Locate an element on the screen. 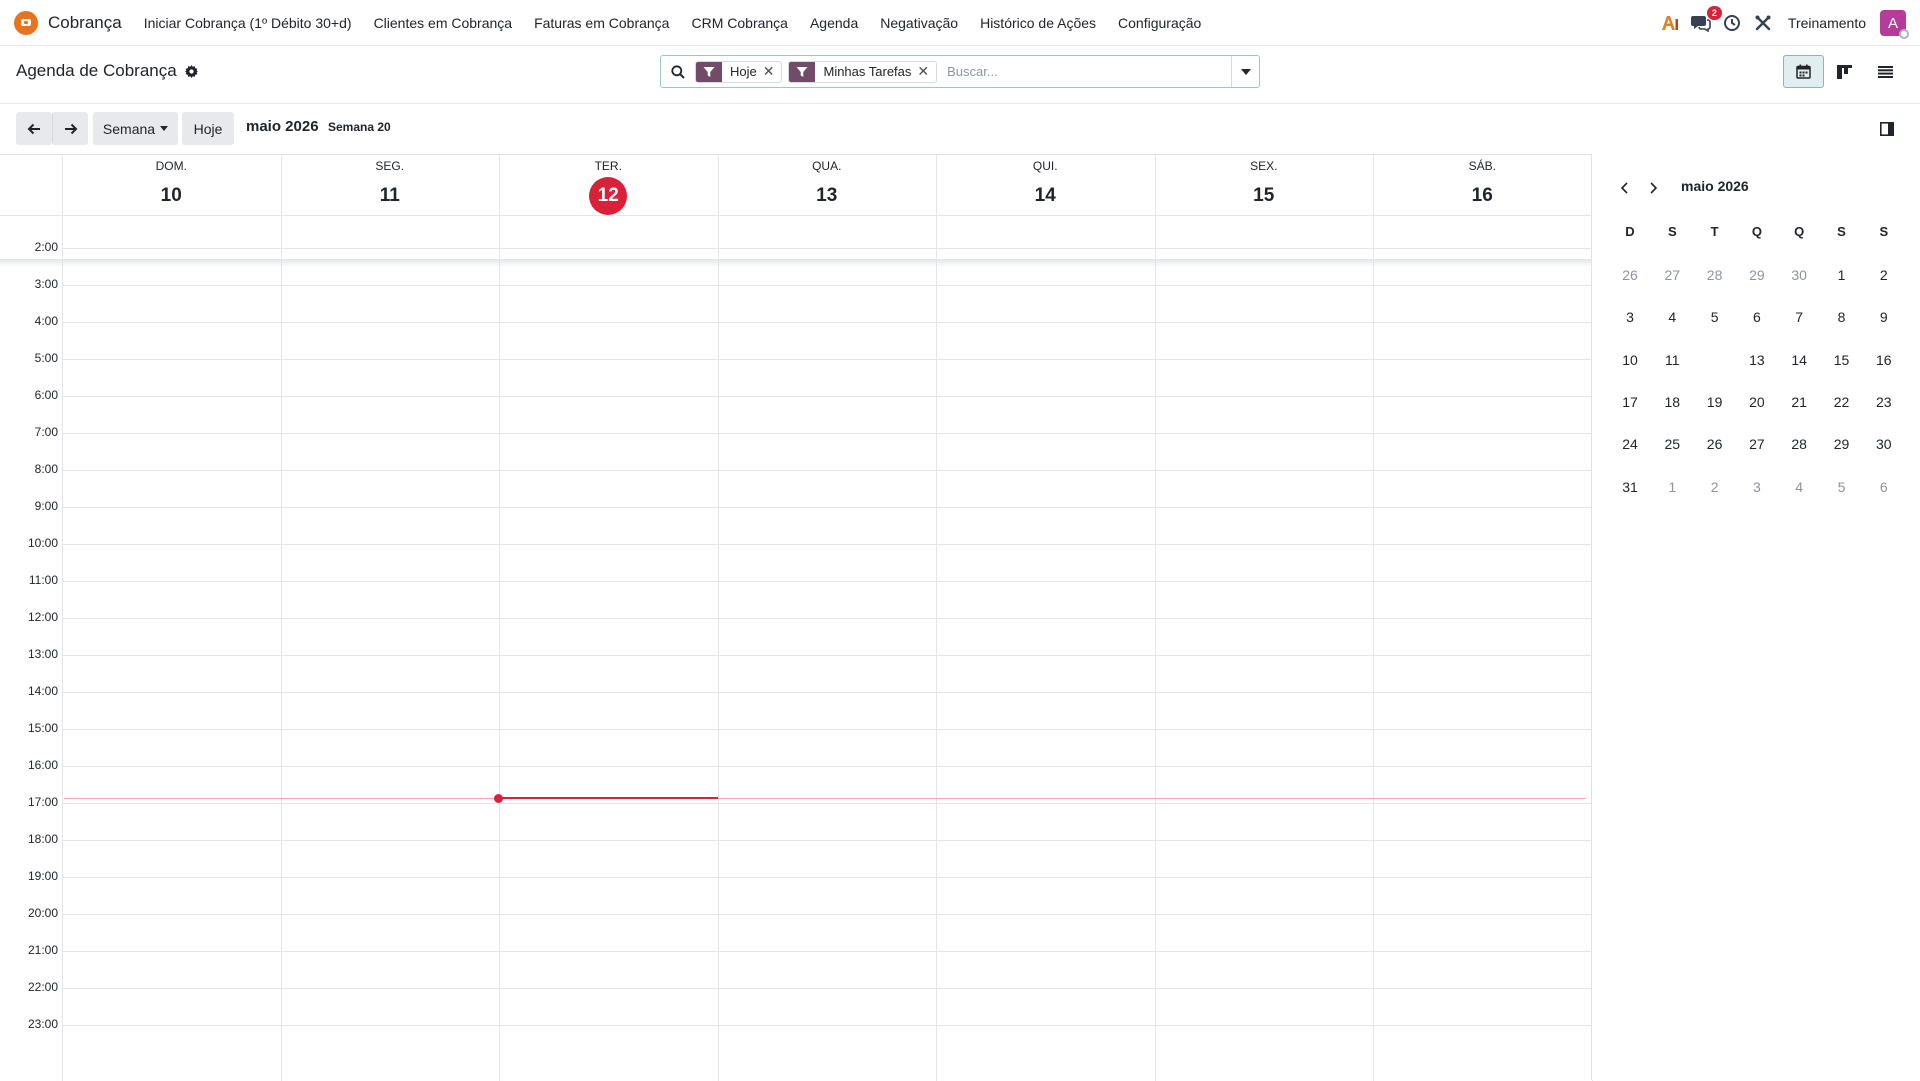  previous-button is located at coordinates (34, 128).